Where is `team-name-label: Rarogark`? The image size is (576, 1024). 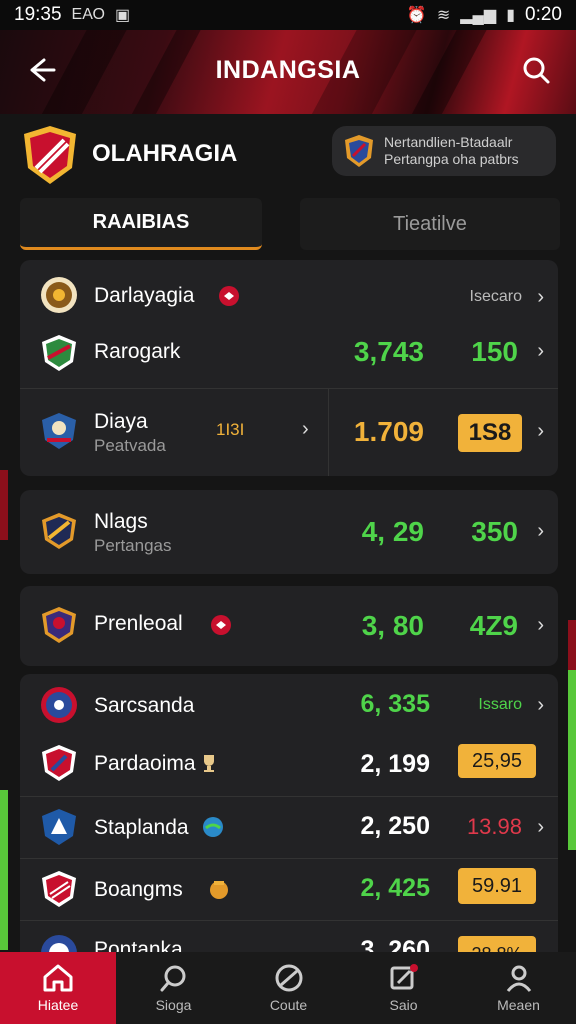
team-name-label: Rarogark is located at coordinates (137, 351).